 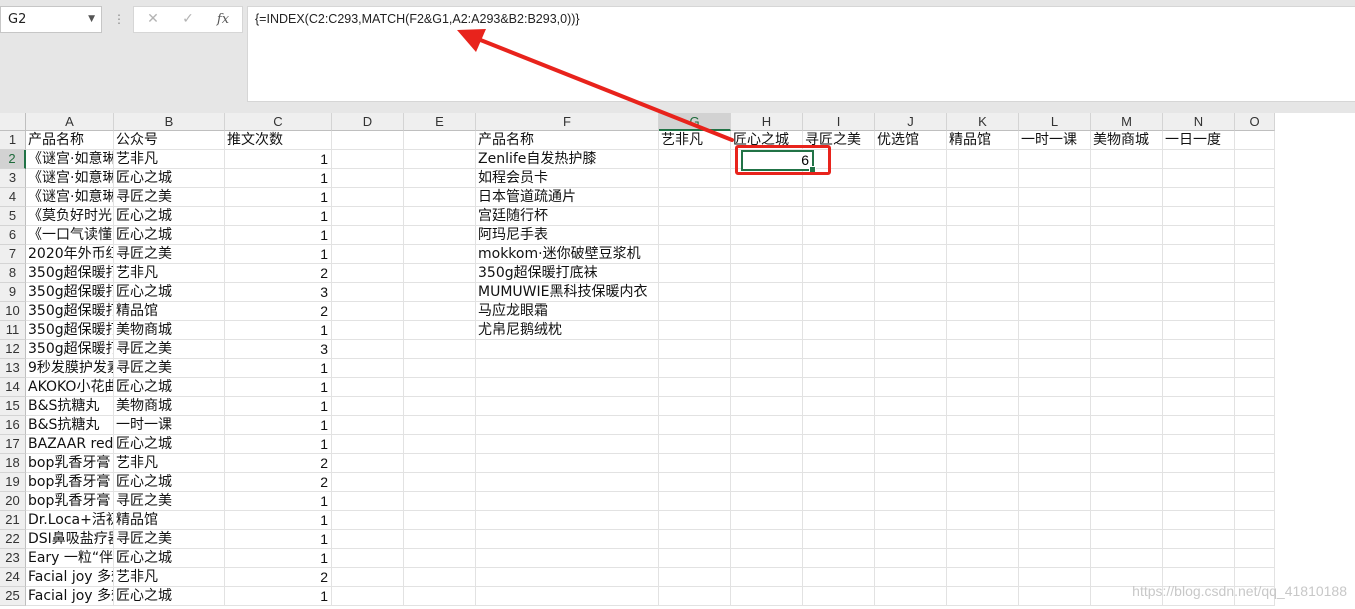 I want to click on arrow-shaft, so click(x=605, y=89).